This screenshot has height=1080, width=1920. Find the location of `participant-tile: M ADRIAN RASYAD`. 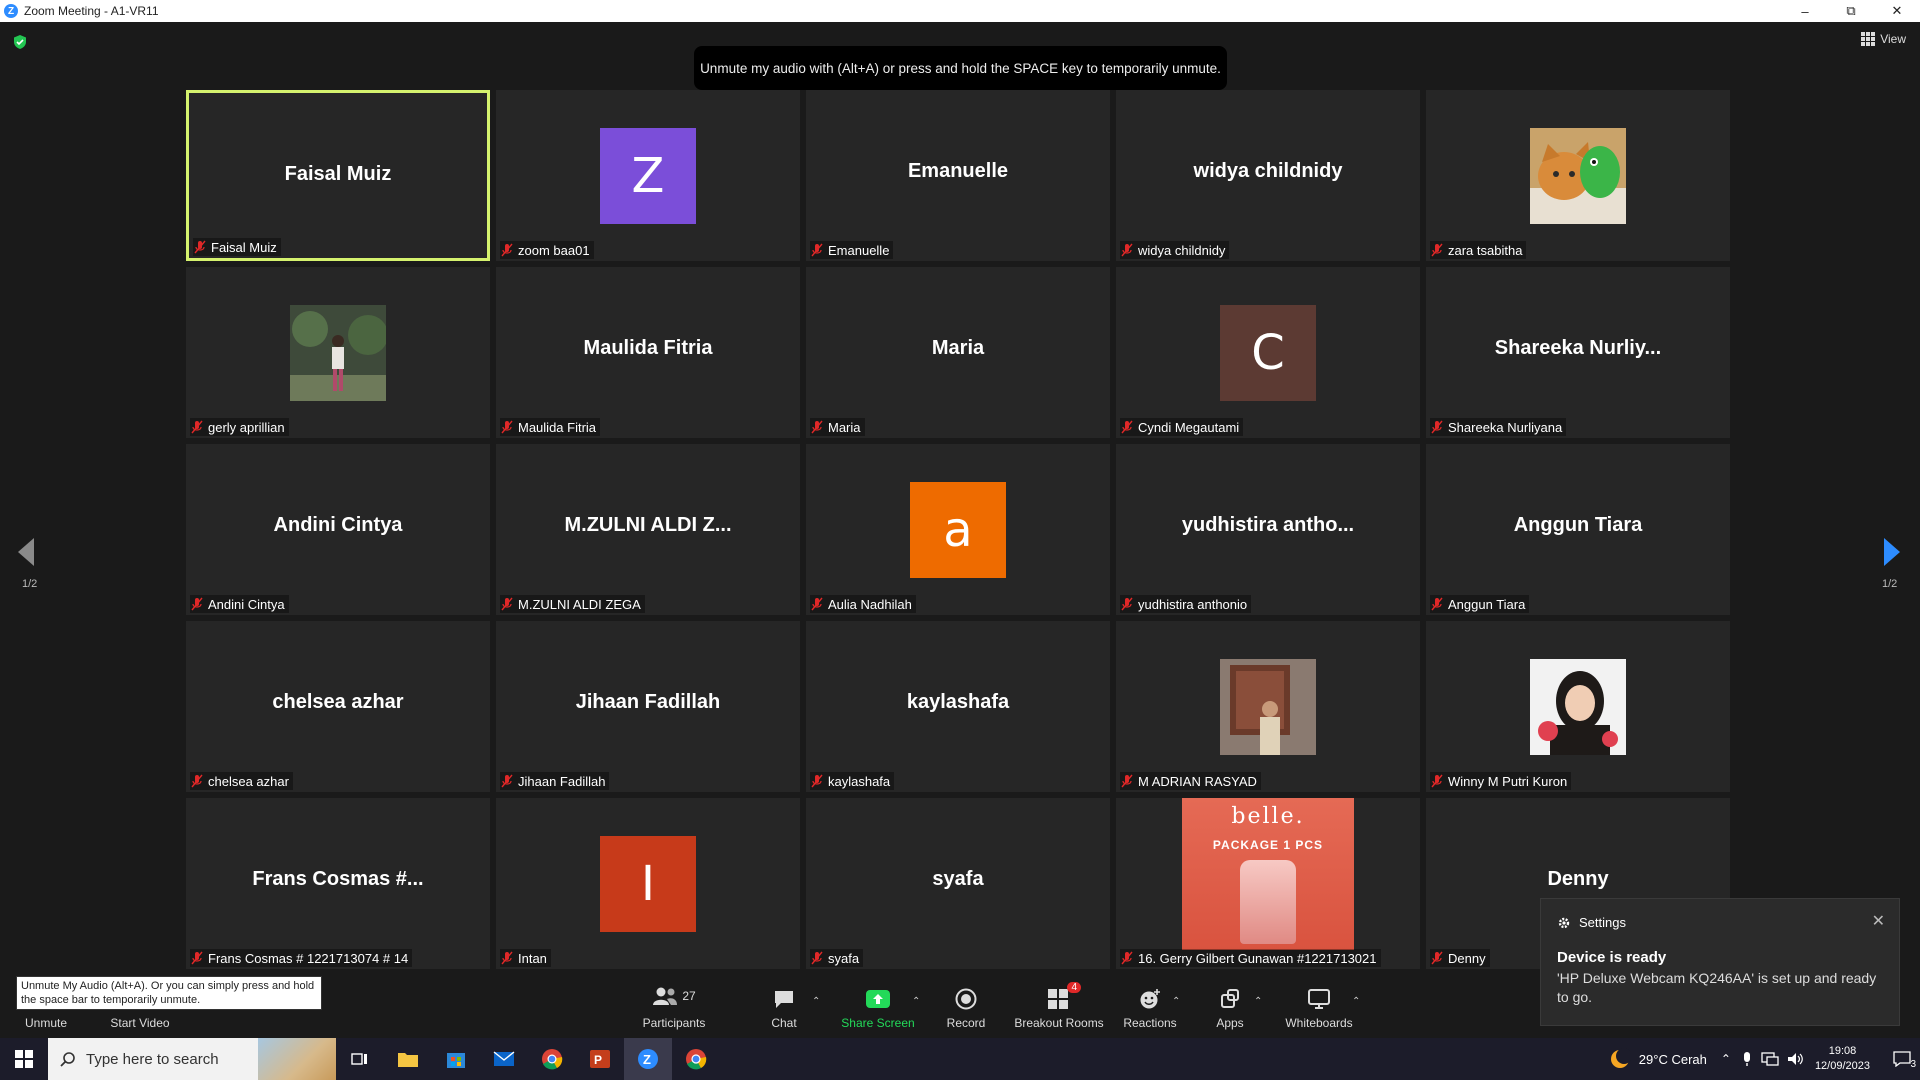

participant-tile: M ADRIAN RASYAD is located at coordinates (1268, 706).